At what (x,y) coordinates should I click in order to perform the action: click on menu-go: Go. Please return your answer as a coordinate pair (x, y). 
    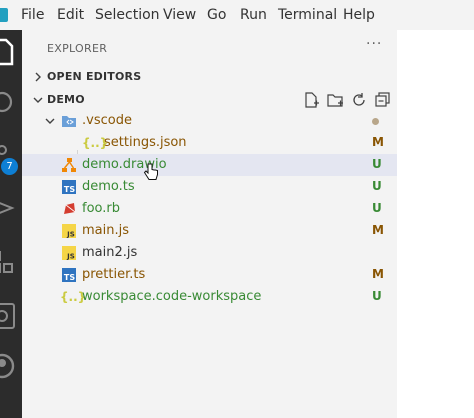
    Looking at the image, I should click on (216, 15).